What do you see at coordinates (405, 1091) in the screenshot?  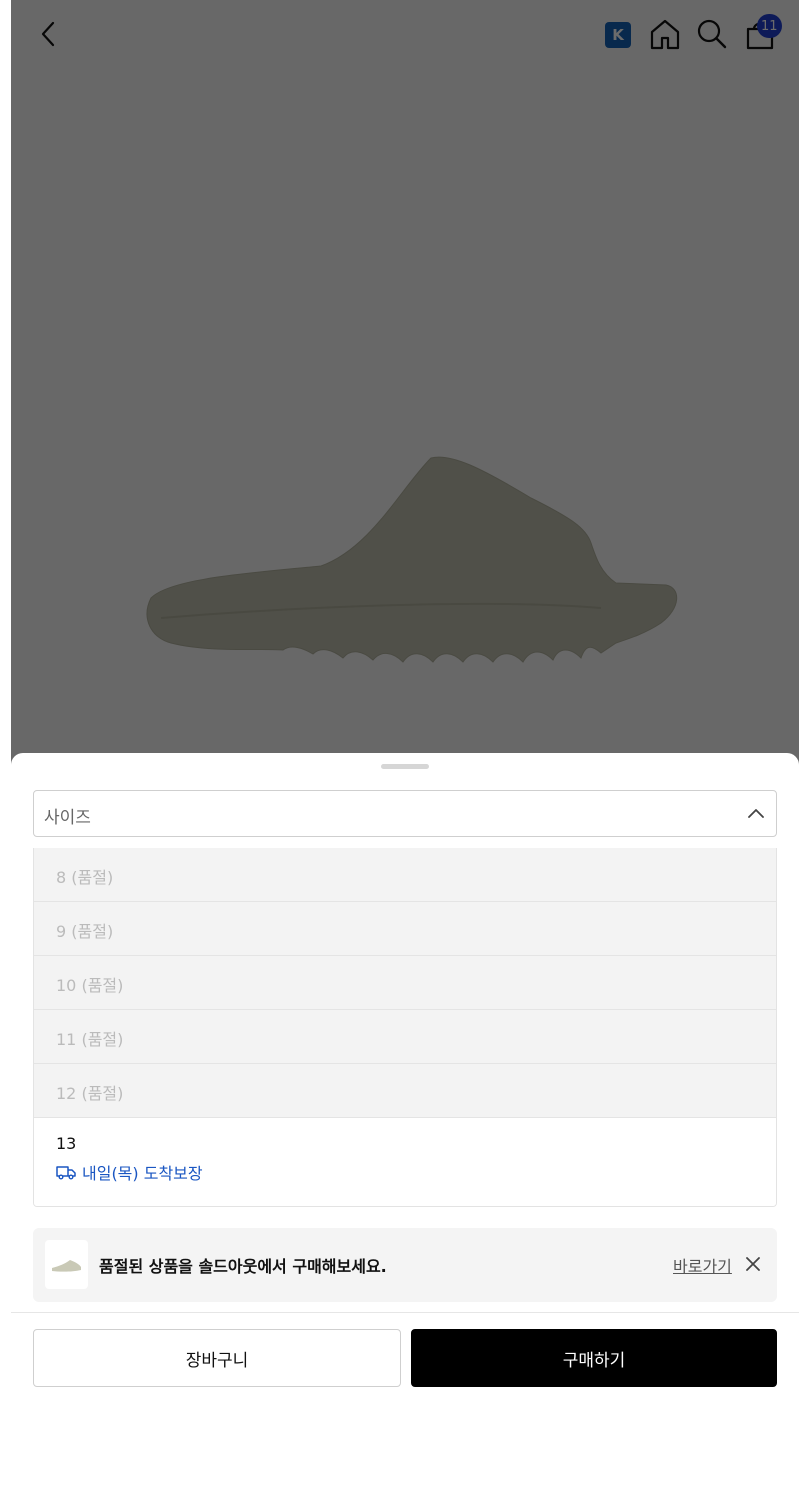 I see `size-option-12: 12 (품절)` at bounding box center [405, 1091].